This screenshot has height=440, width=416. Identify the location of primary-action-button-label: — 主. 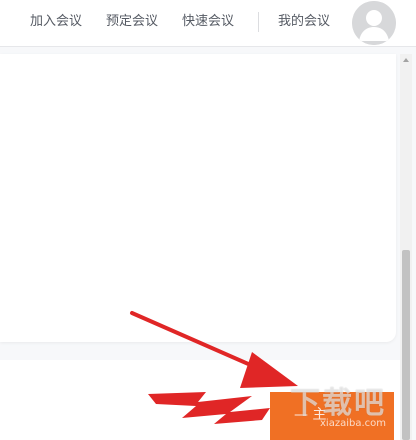
(310, 415).